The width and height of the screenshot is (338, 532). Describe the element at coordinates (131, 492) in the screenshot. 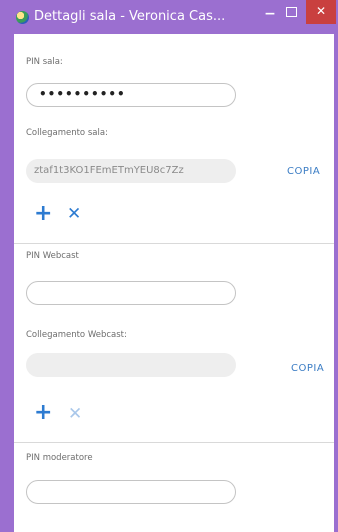

I see `moderator-pin-field` at that location.